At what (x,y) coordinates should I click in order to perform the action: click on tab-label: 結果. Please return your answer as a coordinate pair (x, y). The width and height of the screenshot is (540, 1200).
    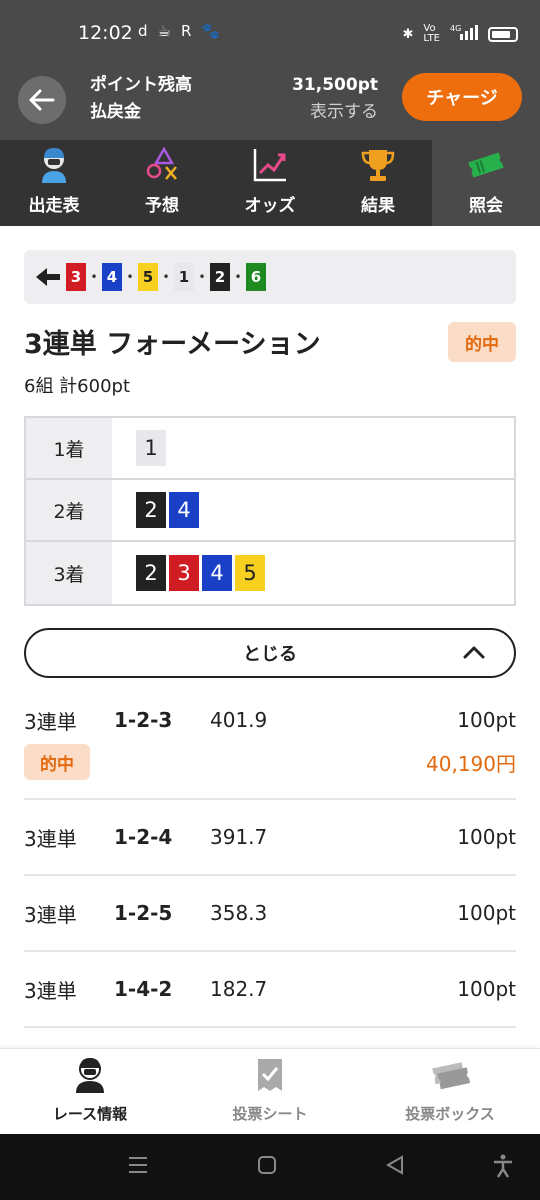
    Looking at the image, I should click on (378, 206).